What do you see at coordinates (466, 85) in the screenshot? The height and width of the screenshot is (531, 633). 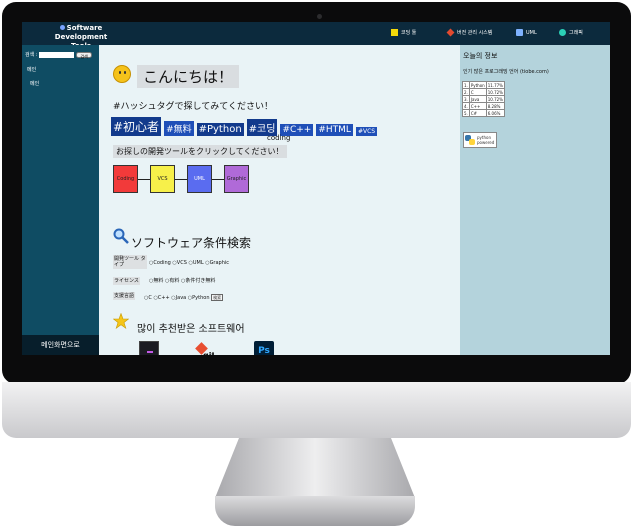 I see `table-cell: 1.` at bounding box center [466, 85].